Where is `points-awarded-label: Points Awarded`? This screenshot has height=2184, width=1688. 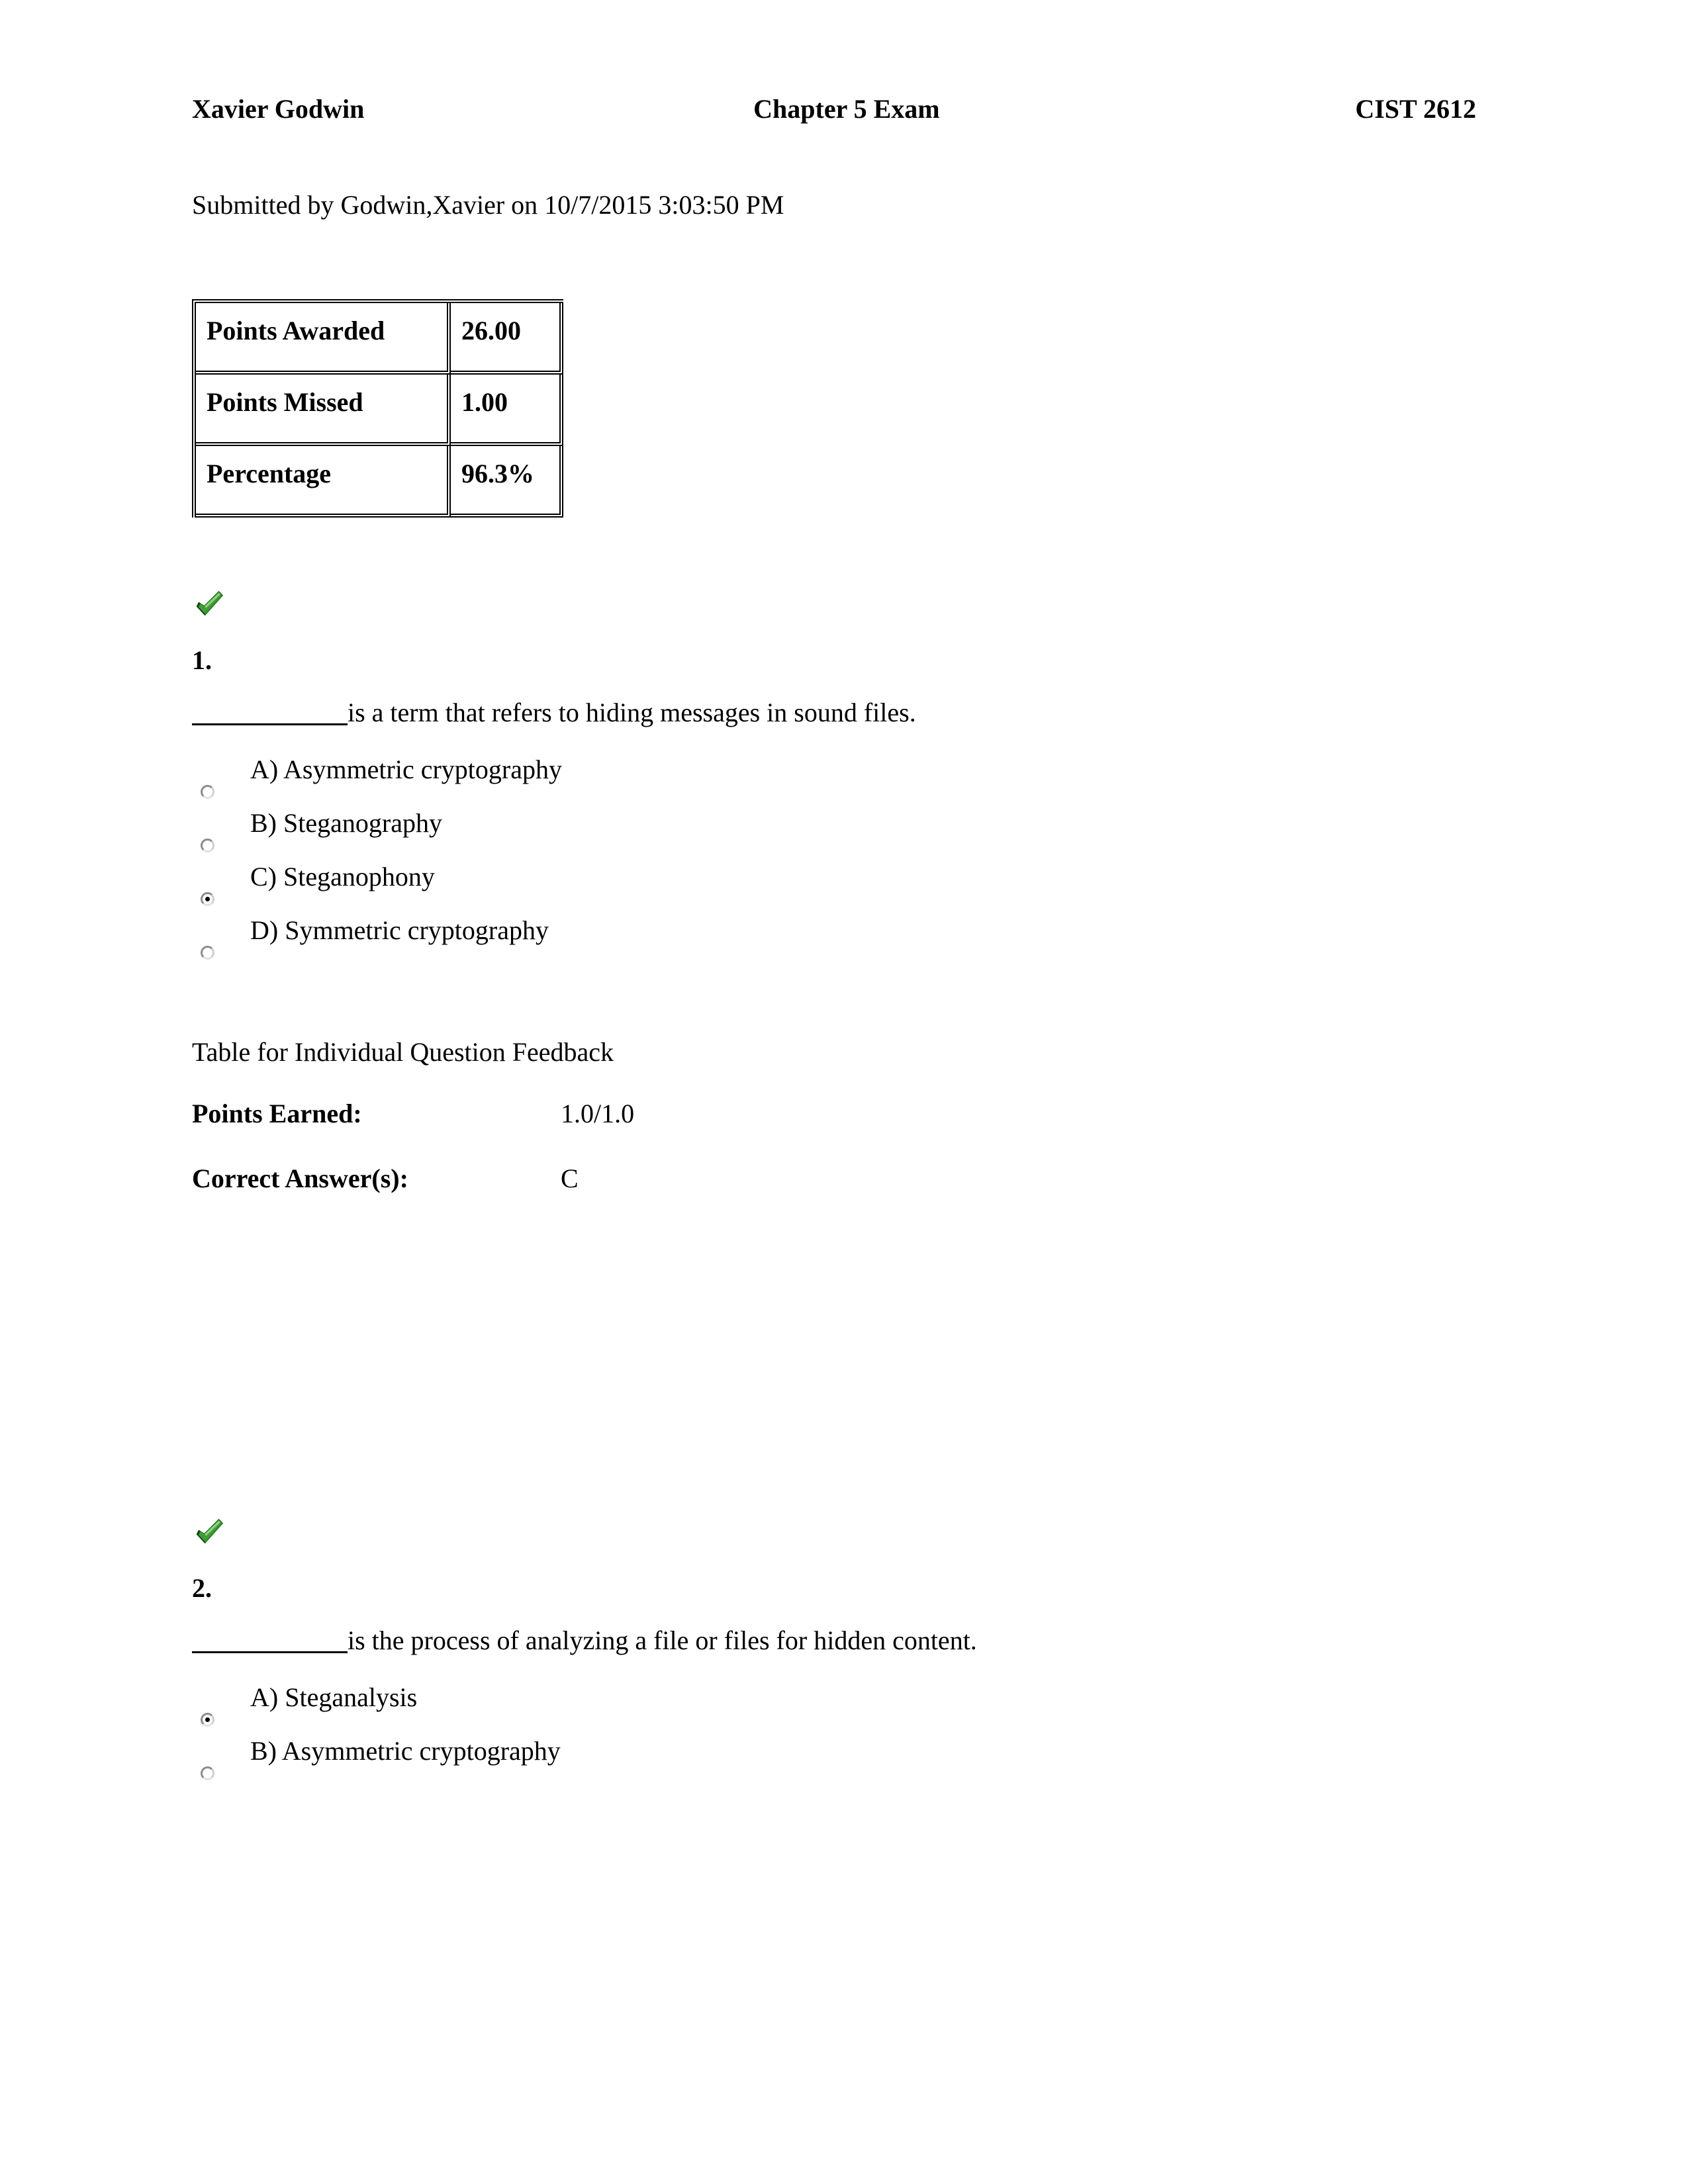
points-awarded-label: Points Awarded is located at coordinates (323, 339).